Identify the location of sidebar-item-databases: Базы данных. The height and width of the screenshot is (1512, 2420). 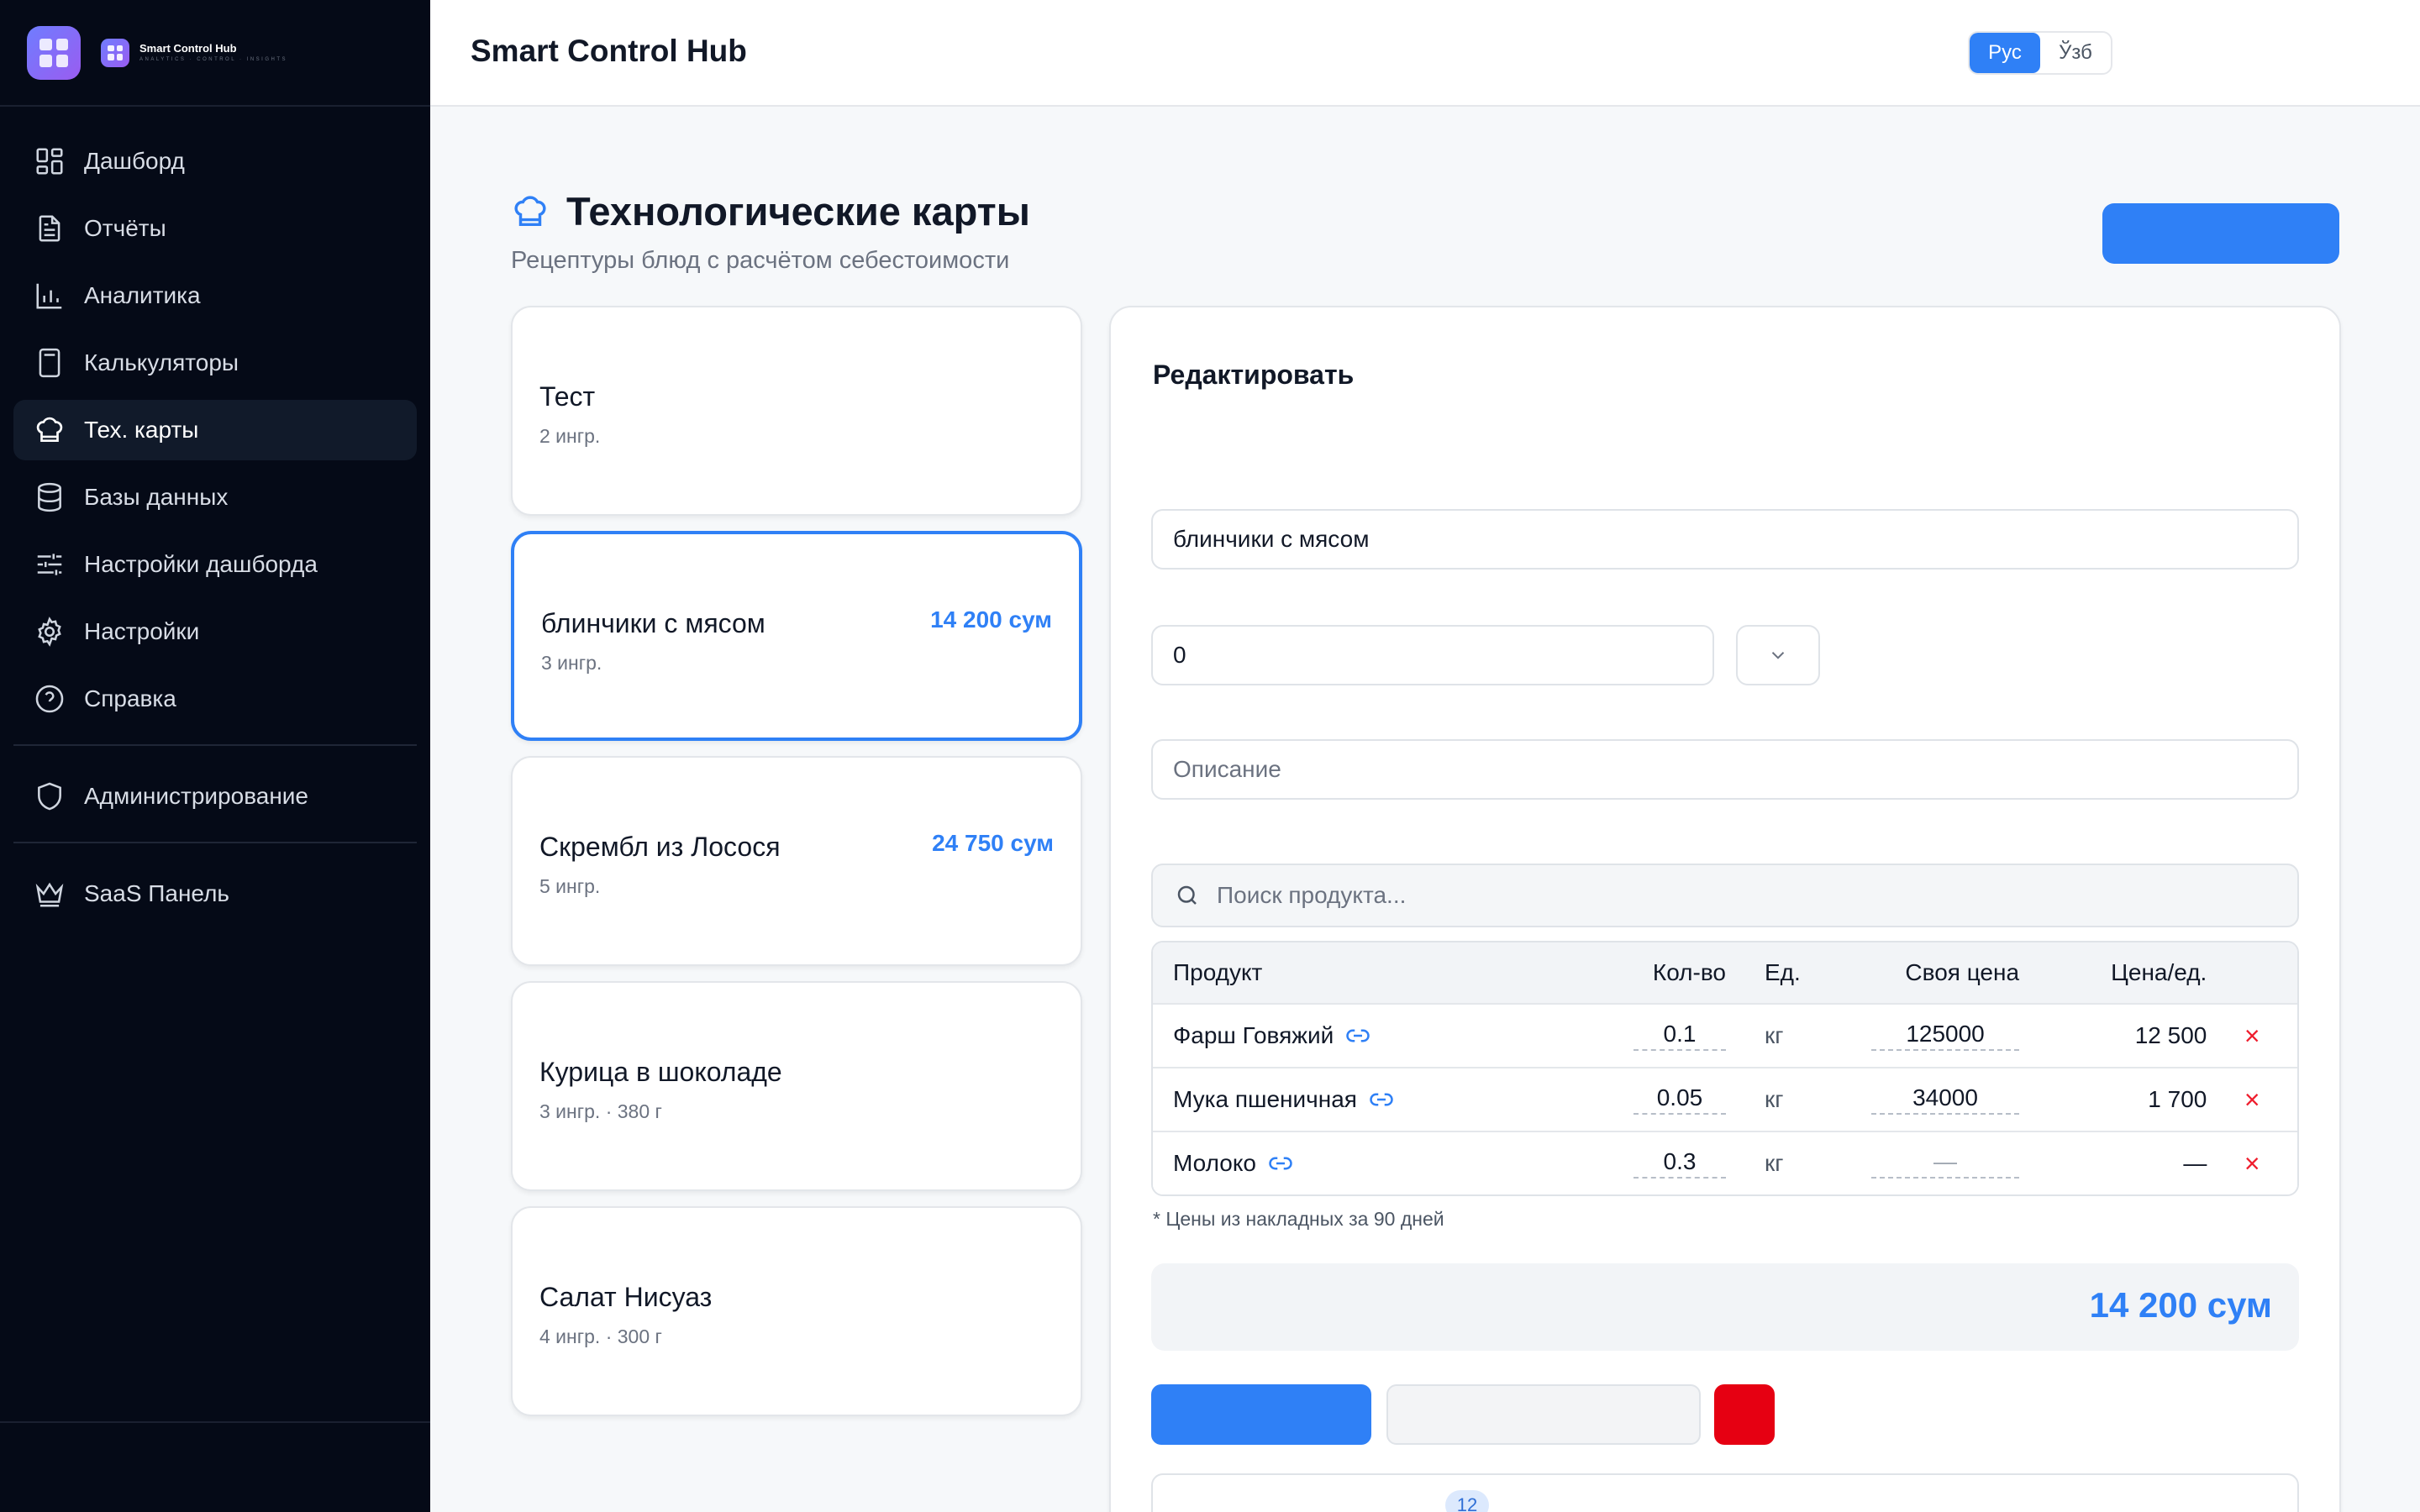
(215, 497).